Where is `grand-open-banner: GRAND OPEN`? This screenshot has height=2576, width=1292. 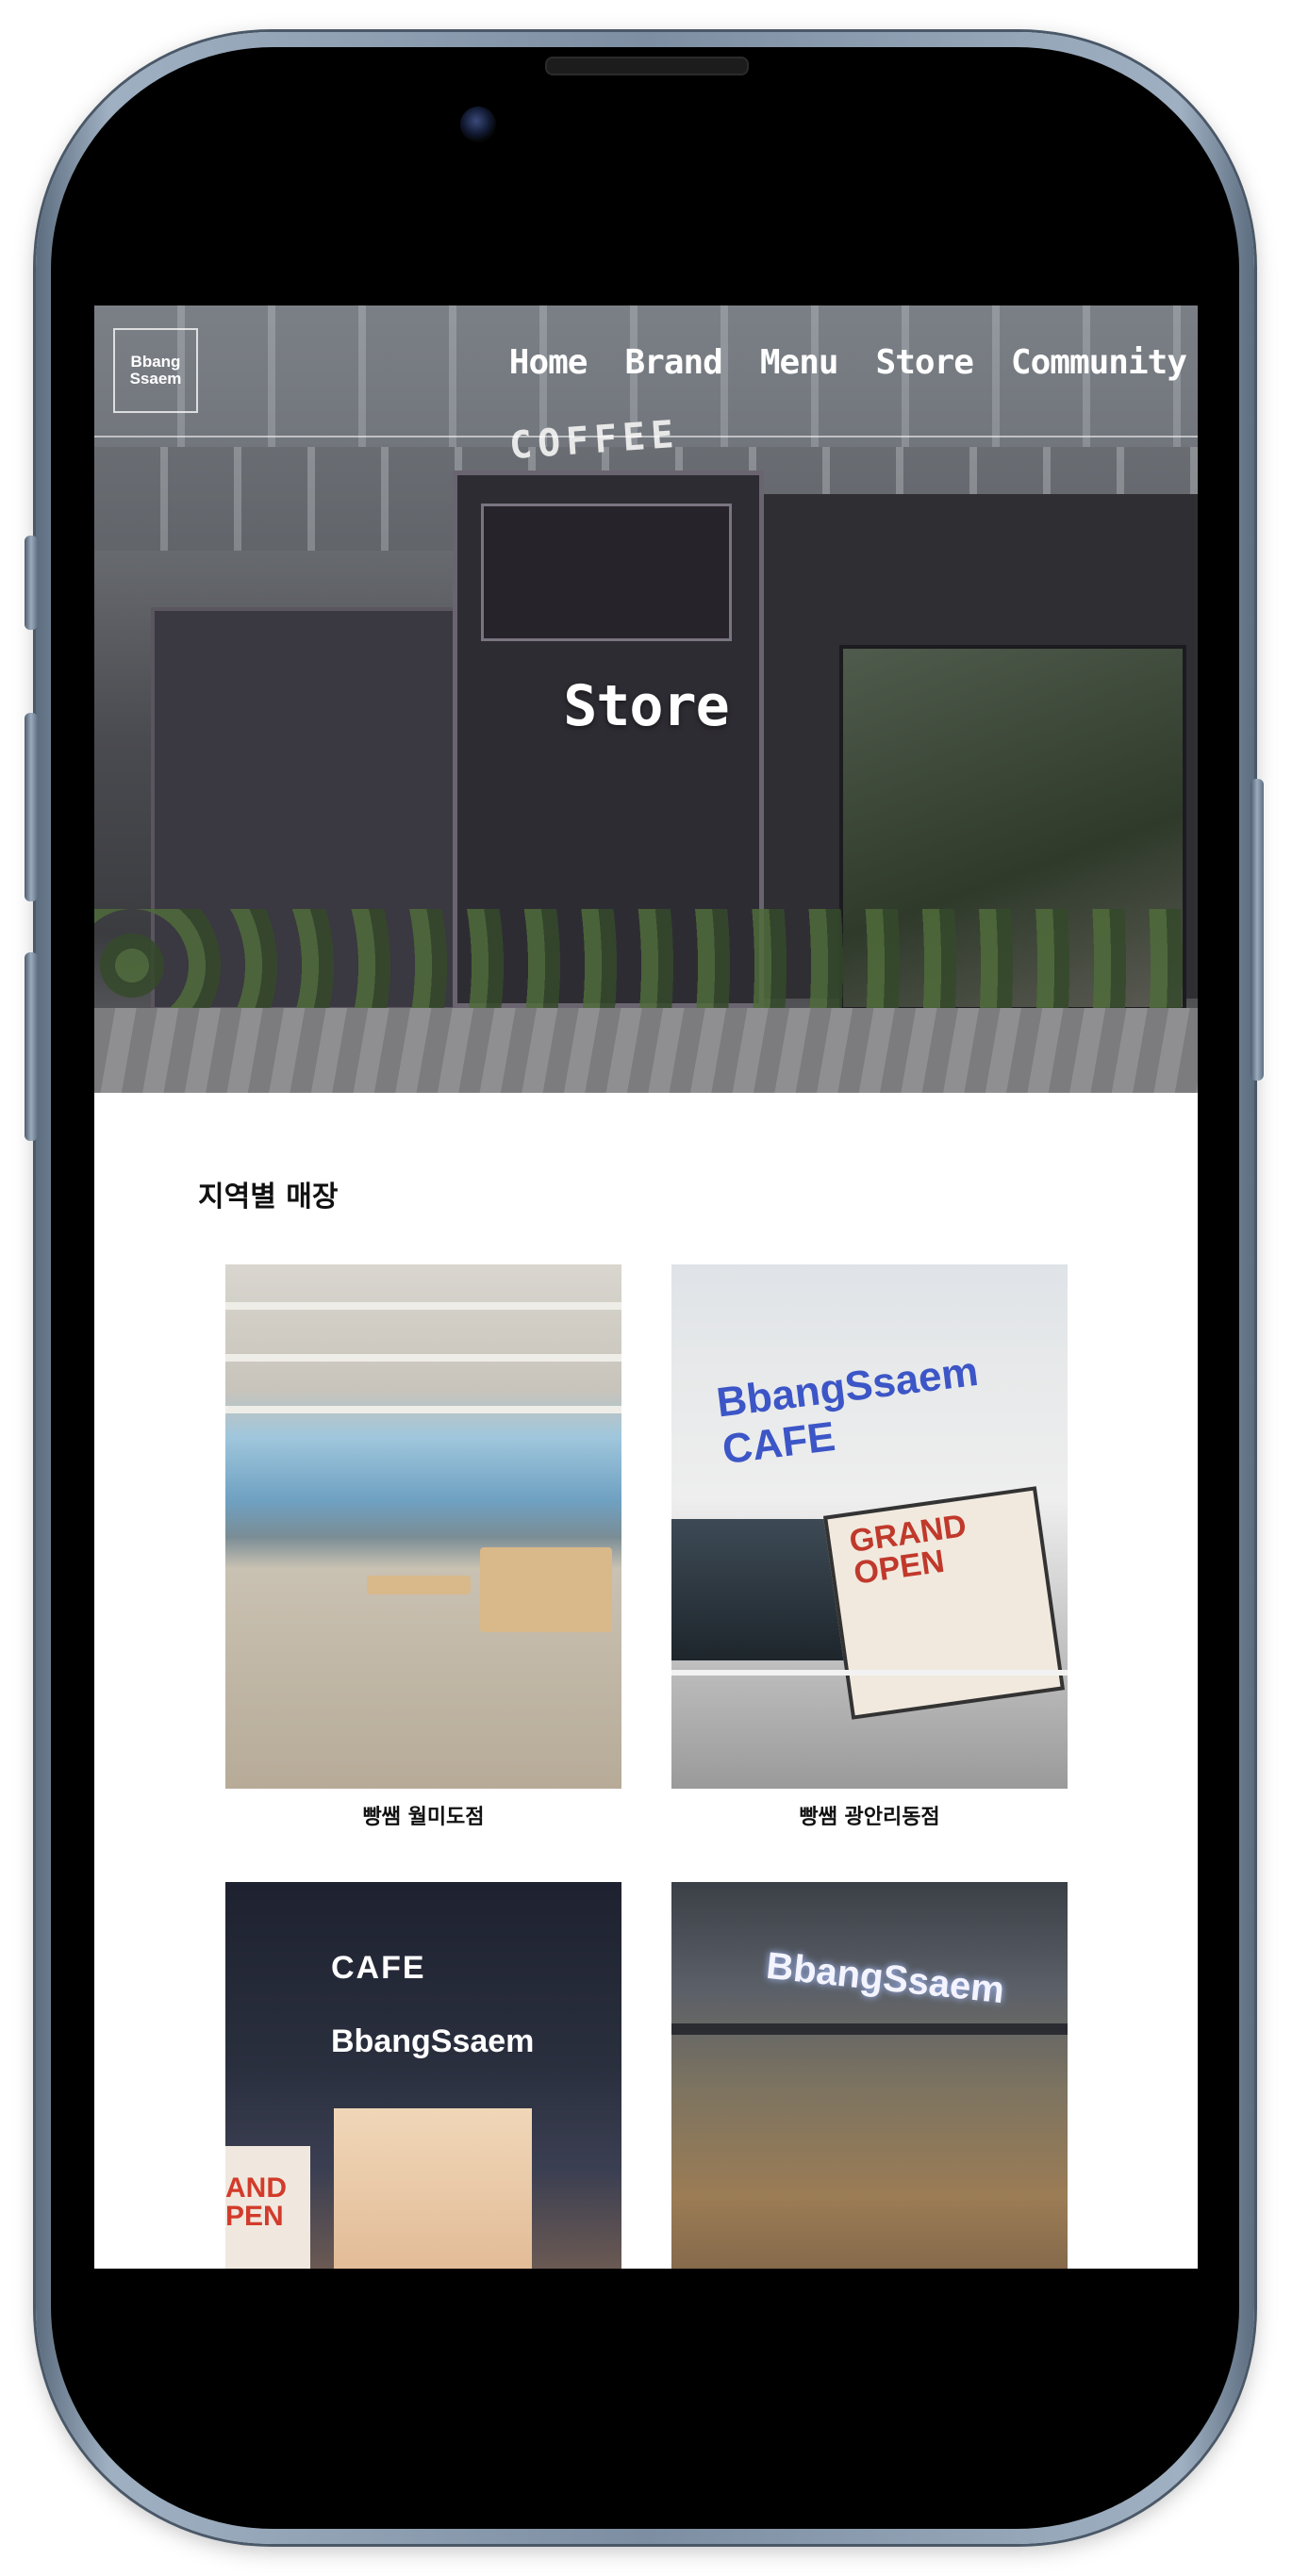 grand-open-banner: GRAND OPEN is located at coordinates (944, 1603).